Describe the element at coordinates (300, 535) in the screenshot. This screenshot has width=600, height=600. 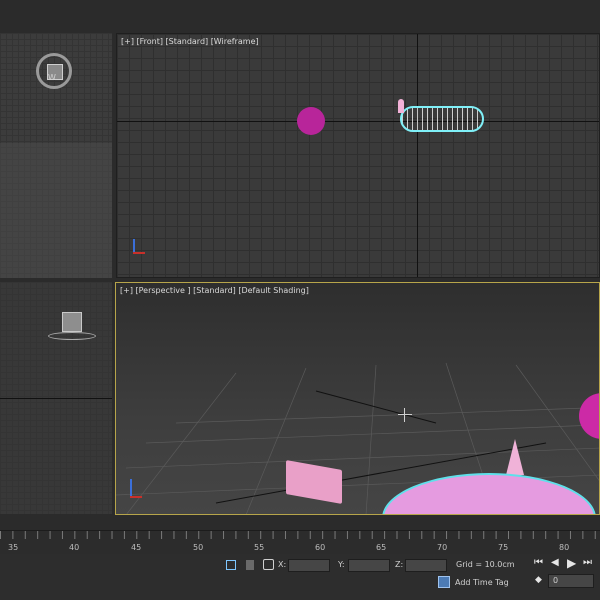
I see `timeline-ticks` at that location.